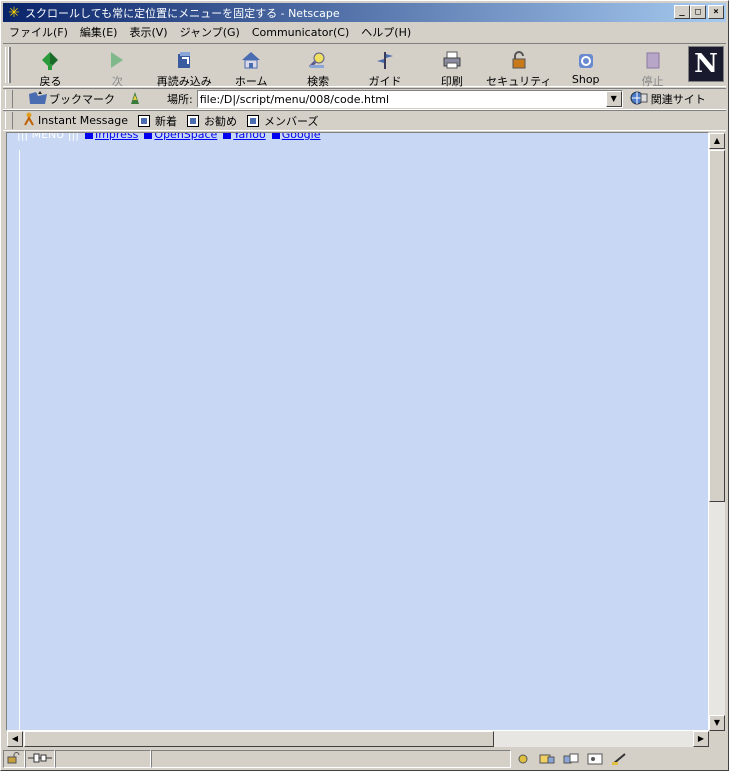 The height and width of the screenshot is (771, 729). Describe the element at coordinates (83, 120) in the screenshot. I see `instant-message-label: Instant Message` at that location.